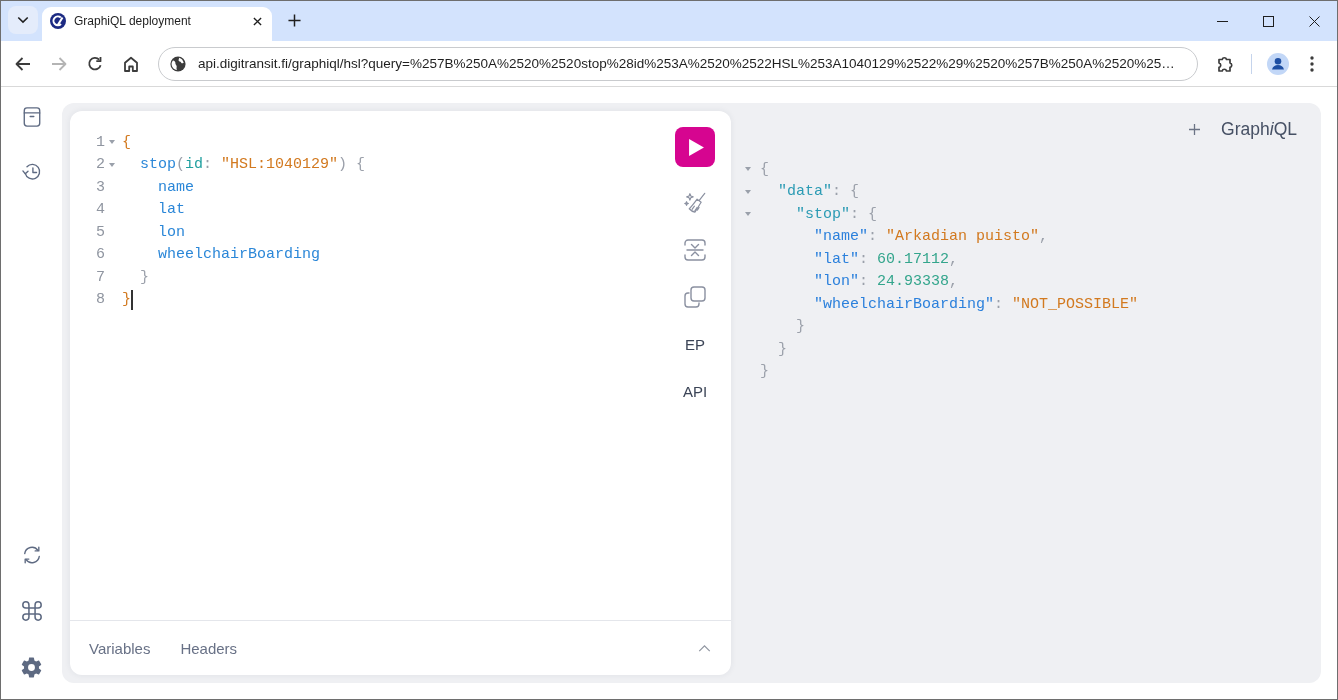 The image size is (1338, 700). Describe the element at coordinates (100, 142) in the screenshot. I see `line-number: 1` at that location.